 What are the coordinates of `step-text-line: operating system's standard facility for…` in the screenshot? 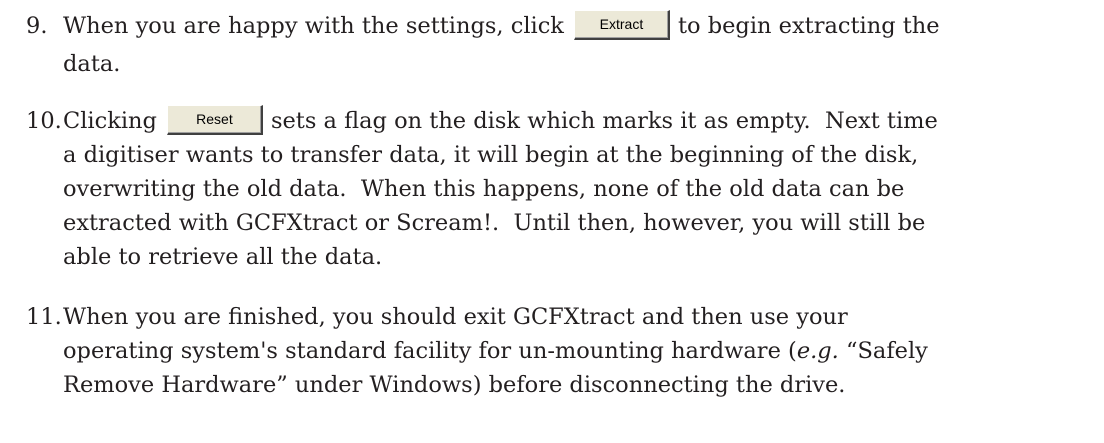 It's located at (495, 351).